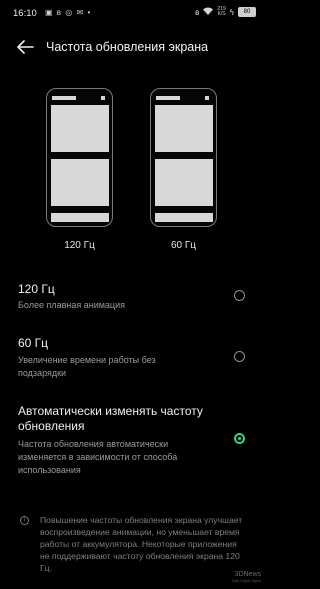 Image resolution: width=320 pixels, height=589 pixels. Describe the element at coordinates (49, 12) in the screenshot. I see `notification-icon: ▣` at that location.